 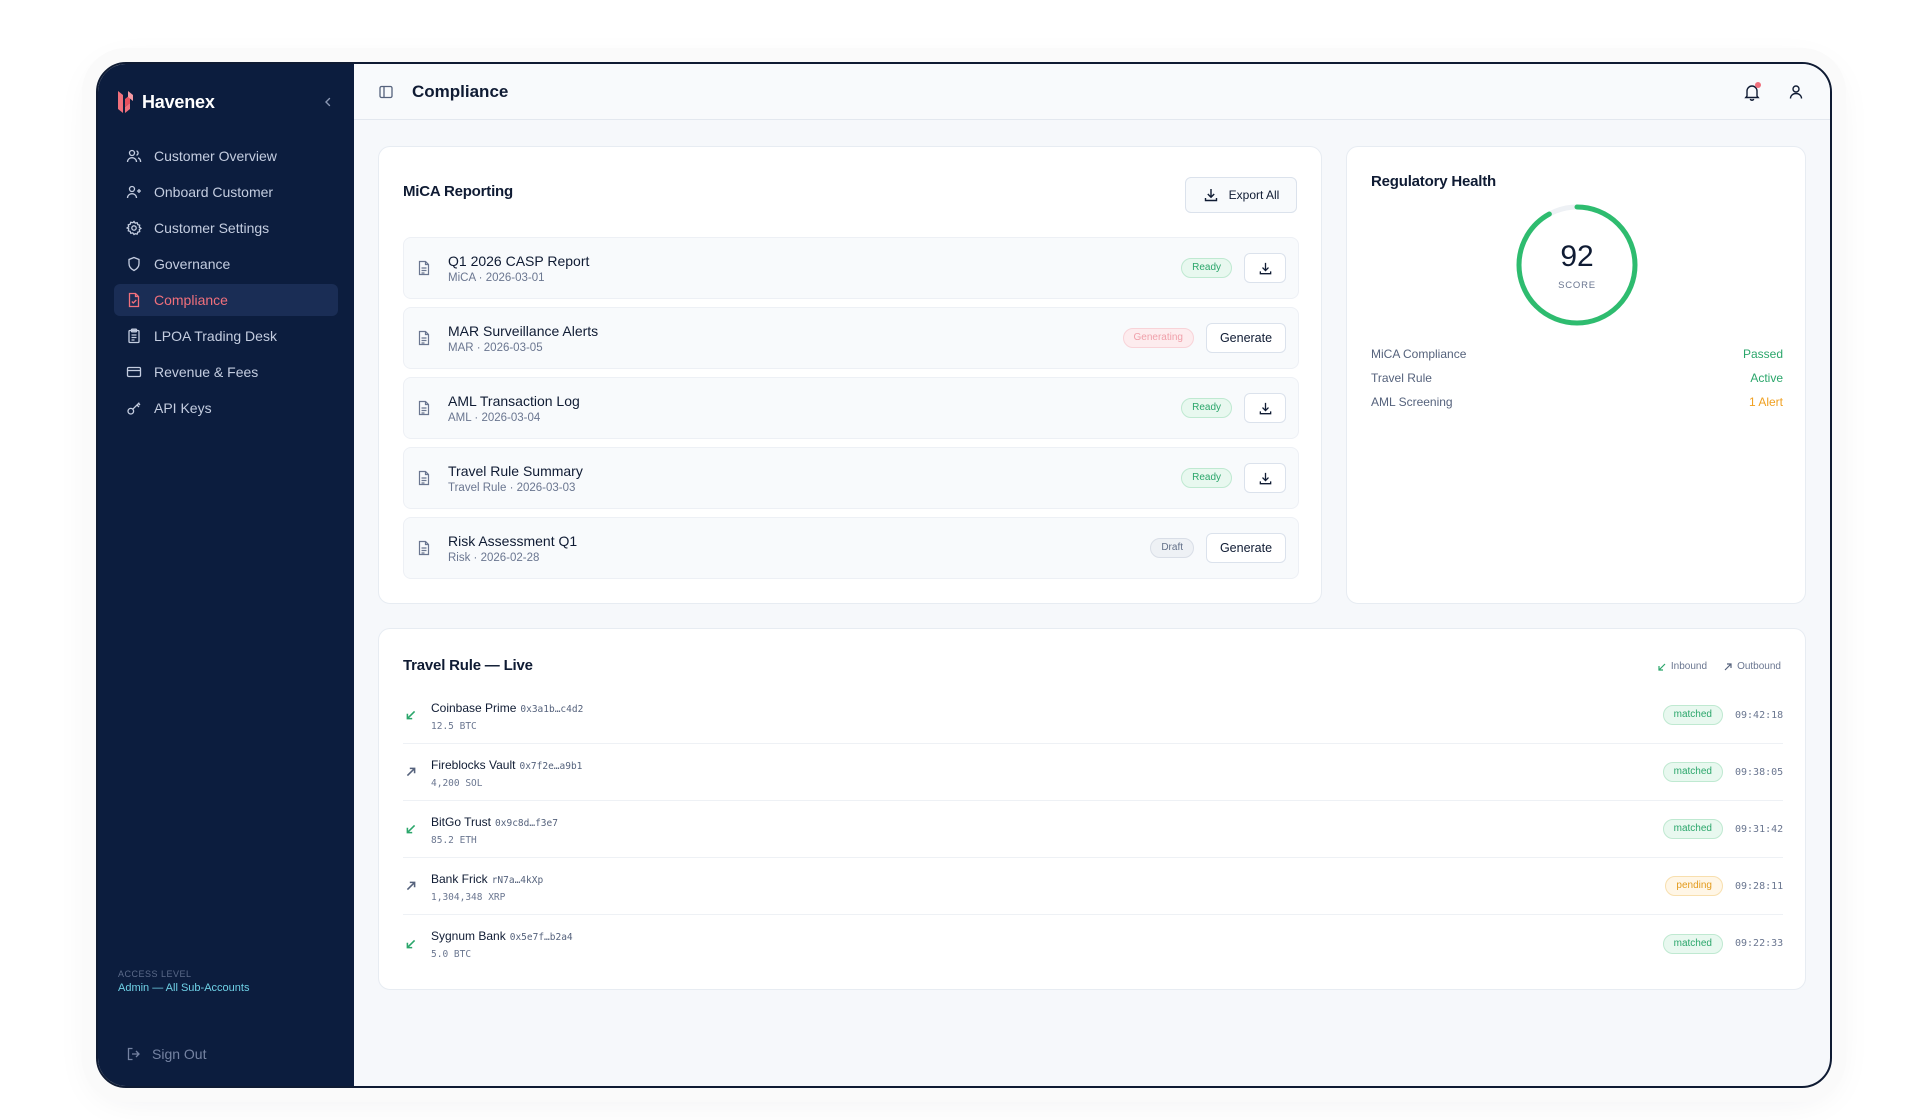 I want to click on regulatory-row-label: AML Screening, so click(x=1412, y=402).